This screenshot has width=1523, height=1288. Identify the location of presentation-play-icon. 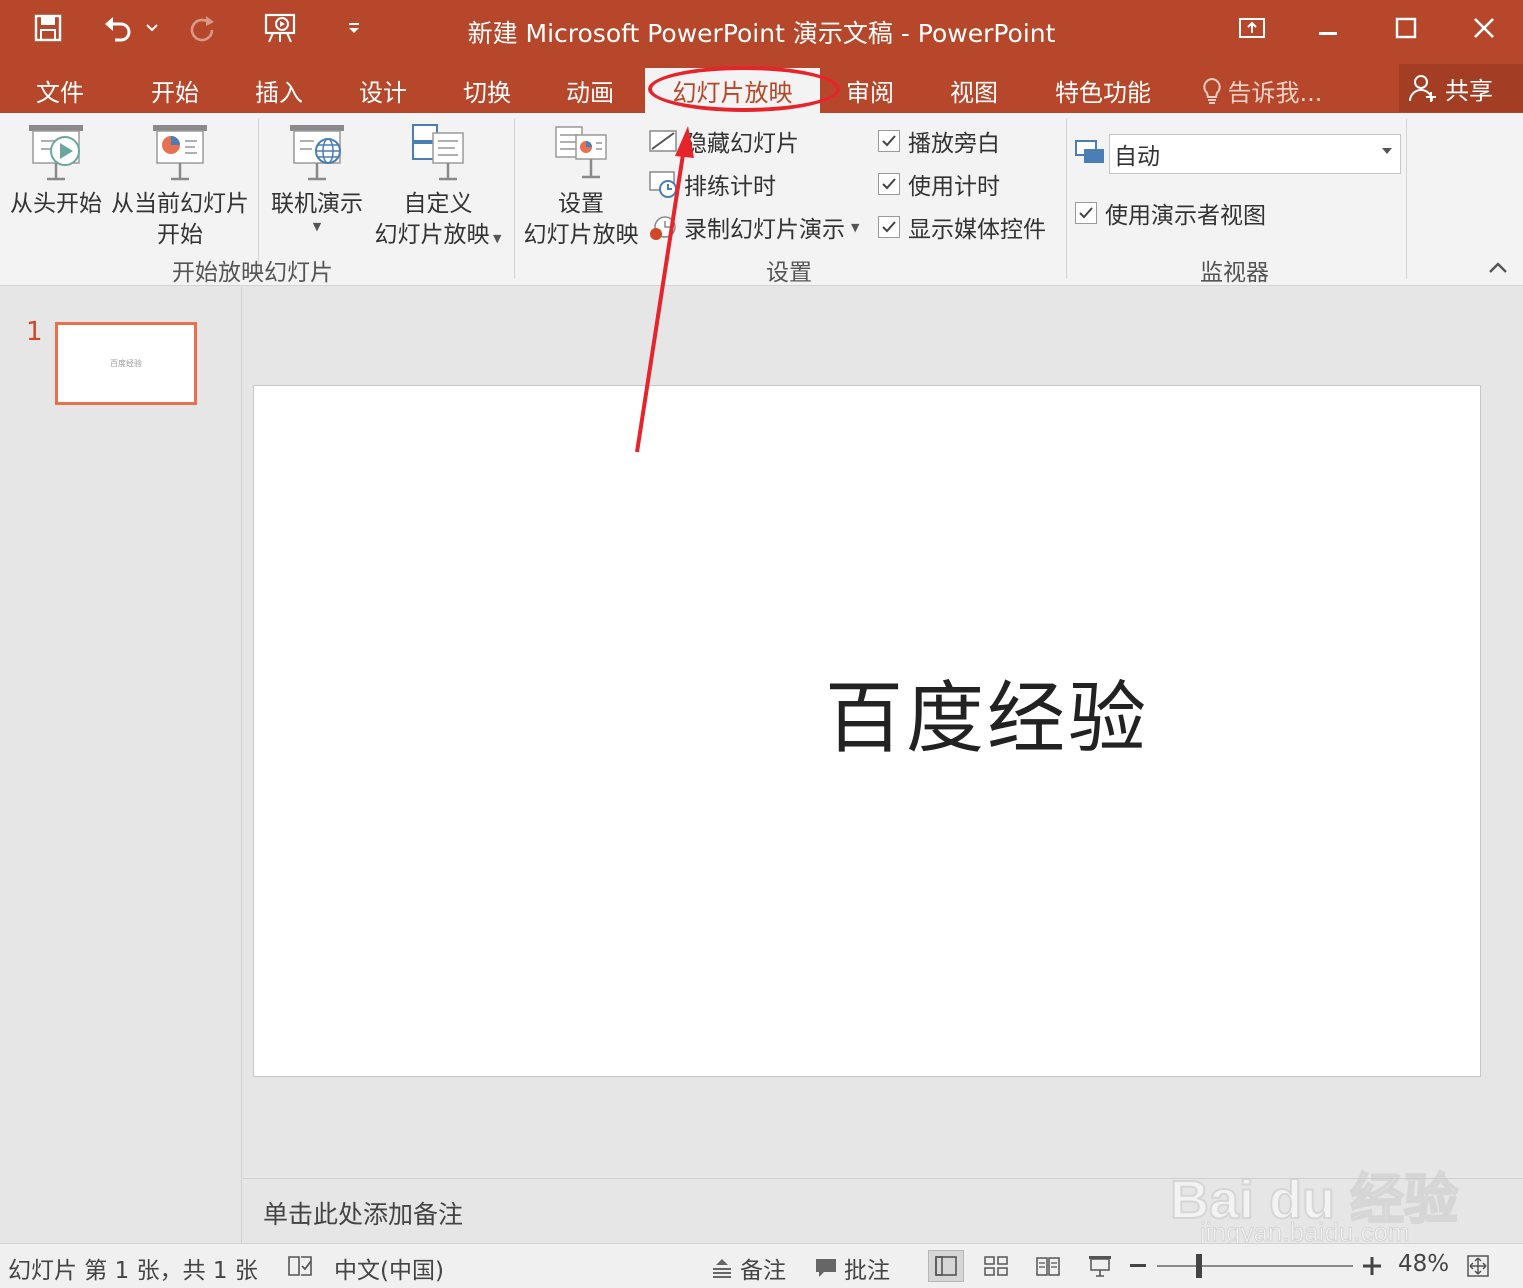
(56, 155).